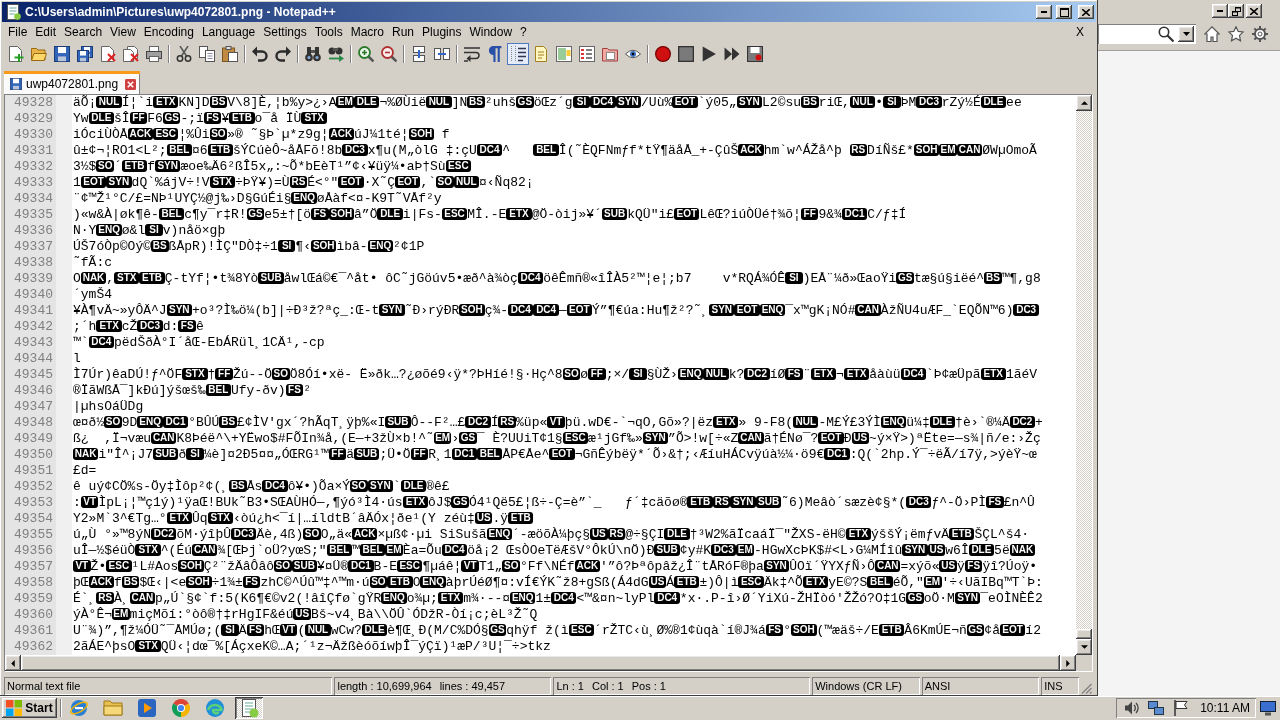 This screenshot has height=720, width=1280. Describe the element at coordinates (361, 566) in the screenshot. I see `control-code: DC1` at that location.